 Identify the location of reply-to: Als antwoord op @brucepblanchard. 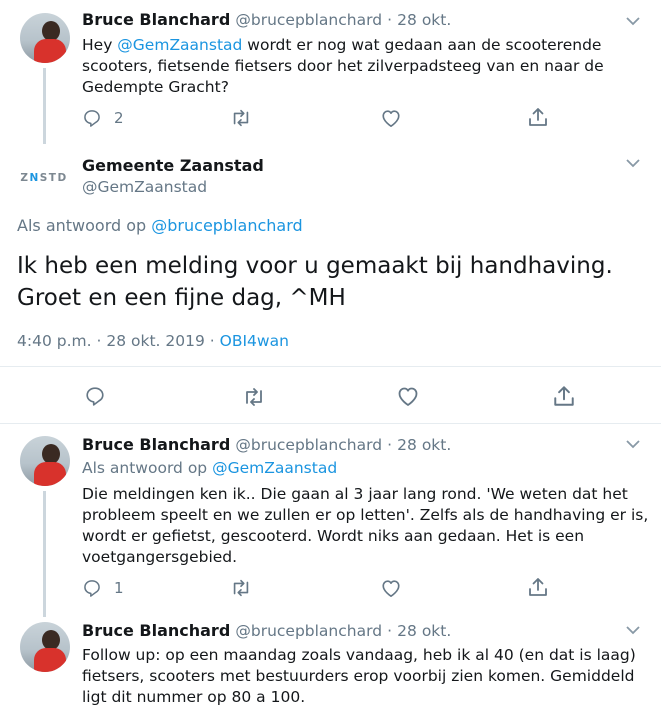
(160, 225).